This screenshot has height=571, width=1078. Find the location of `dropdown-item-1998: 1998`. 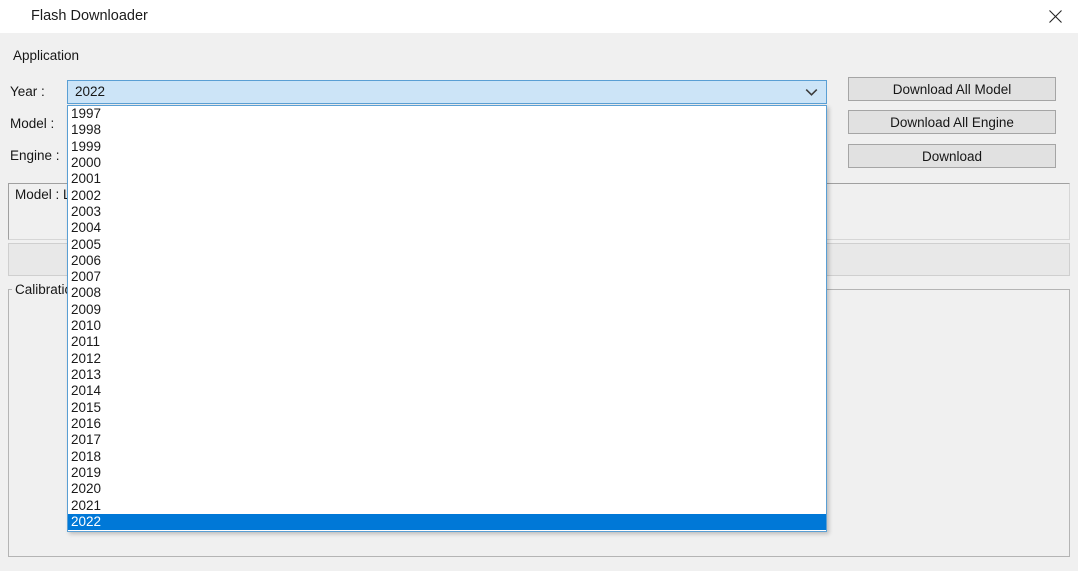

dropdown-item-1998: 1998 is located at coordinates (447, 130).